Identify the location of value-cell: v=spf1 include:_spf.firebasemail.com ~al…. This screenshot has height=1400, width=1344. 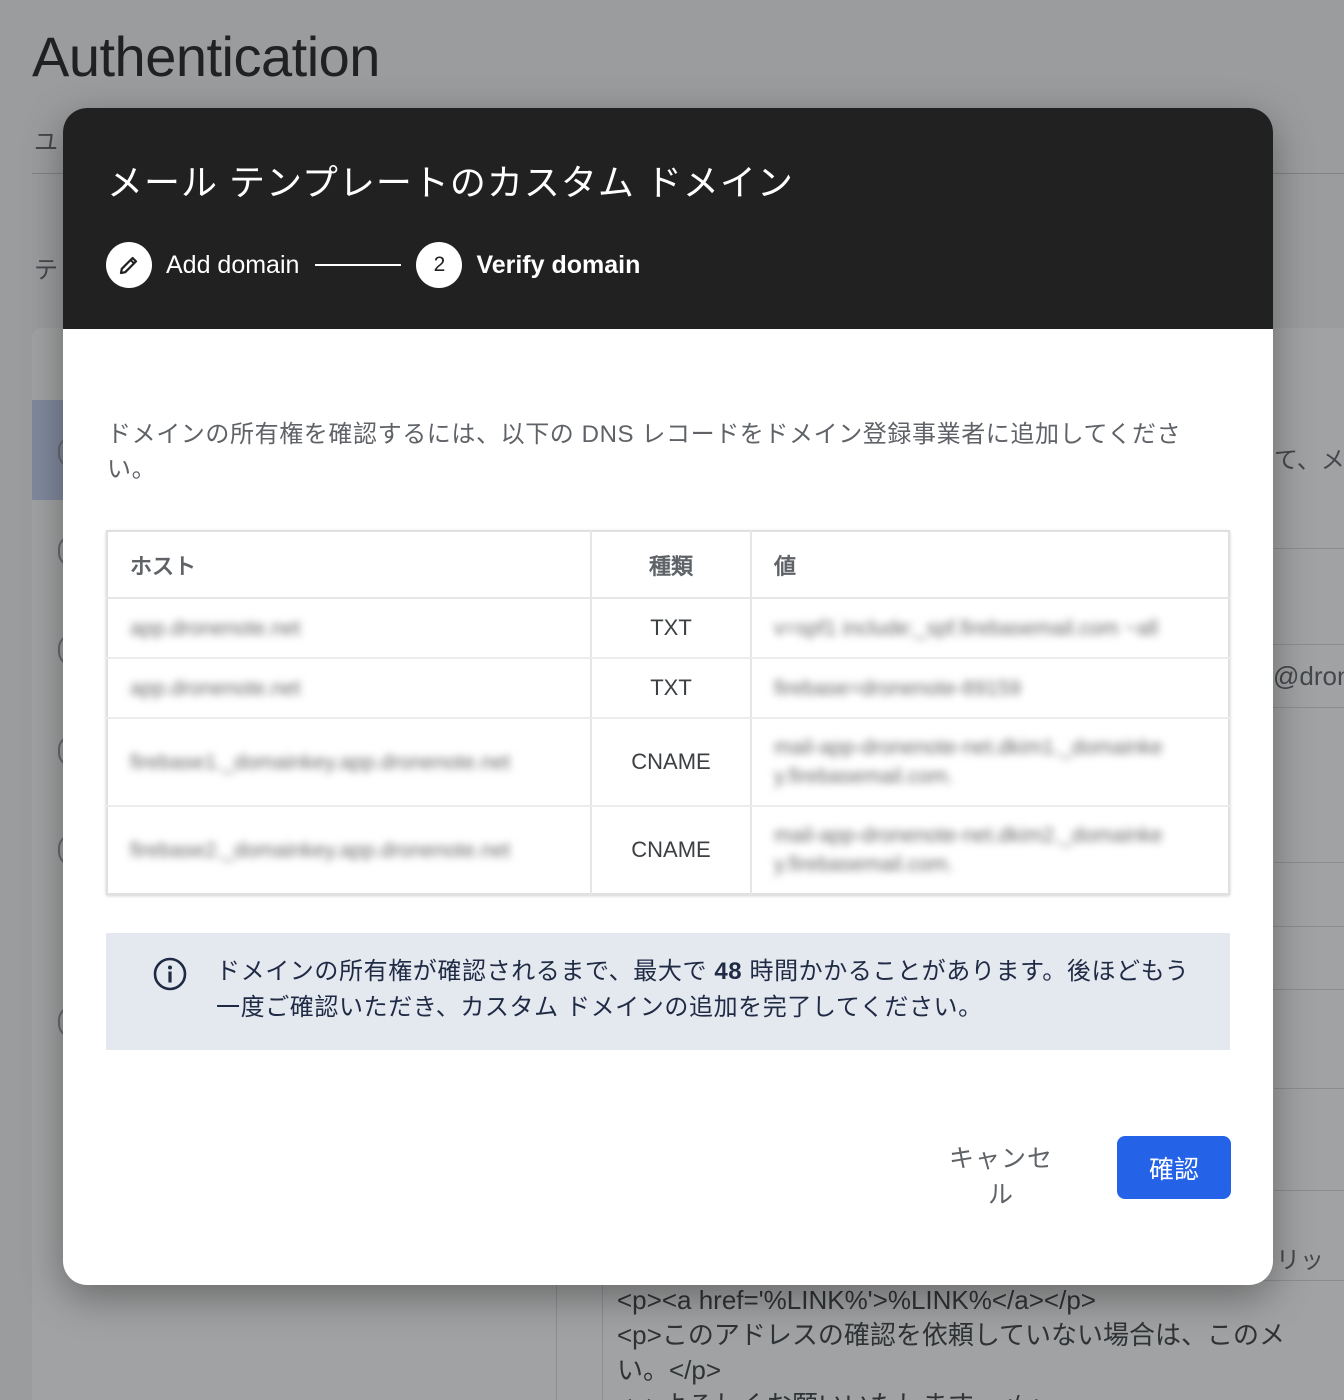
(990, 628).